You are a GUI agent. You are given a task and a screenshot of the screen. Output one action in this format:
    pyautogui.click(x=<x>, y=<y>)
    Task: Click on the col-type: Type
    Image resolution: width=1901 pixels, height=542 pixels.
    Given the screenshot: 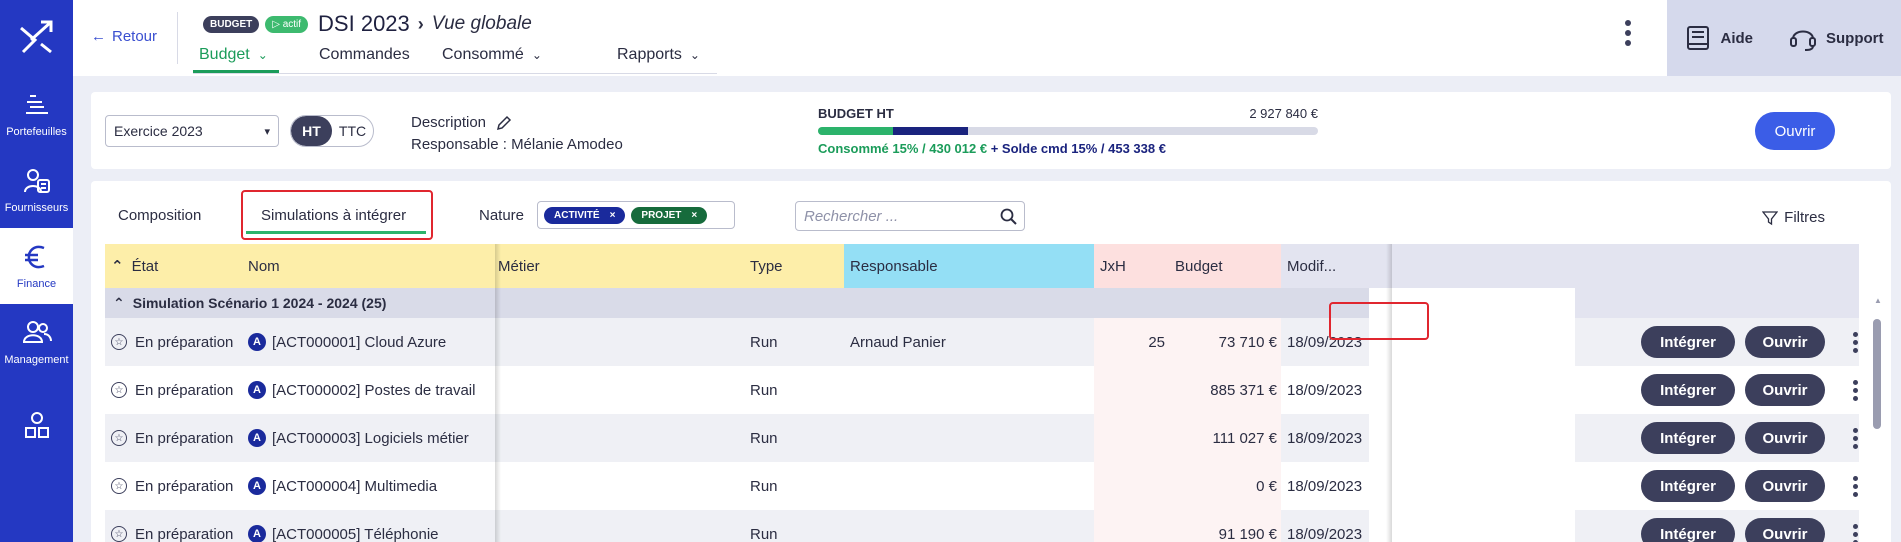 What is the action you would take?
    pyautogui.click(x=794, y=266)
    